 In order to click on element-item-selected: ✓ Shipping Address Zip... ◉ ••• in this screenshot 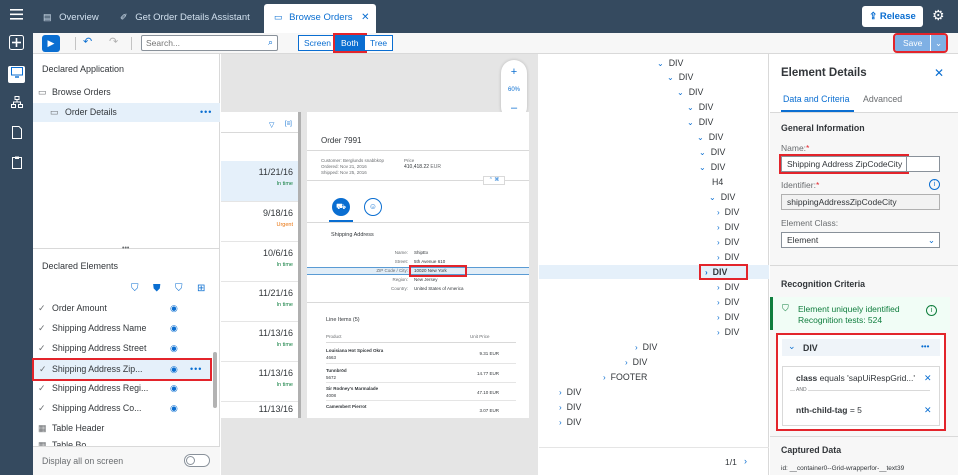, I will do `click(122, 369)`.